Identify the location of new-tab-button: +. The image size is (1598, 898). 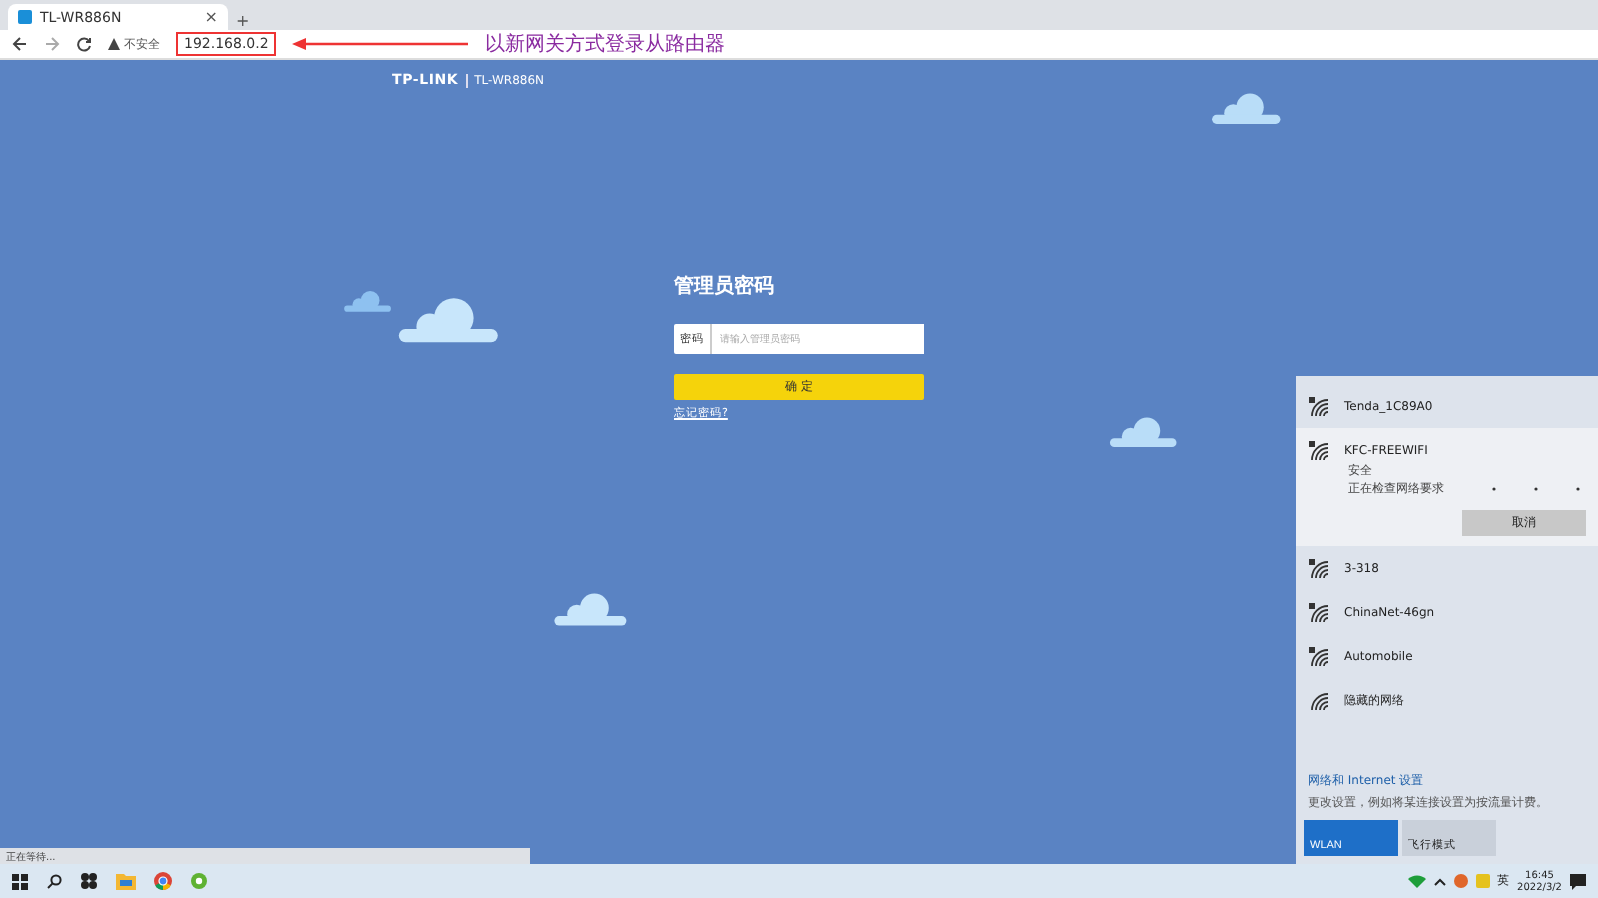
(243, 22).